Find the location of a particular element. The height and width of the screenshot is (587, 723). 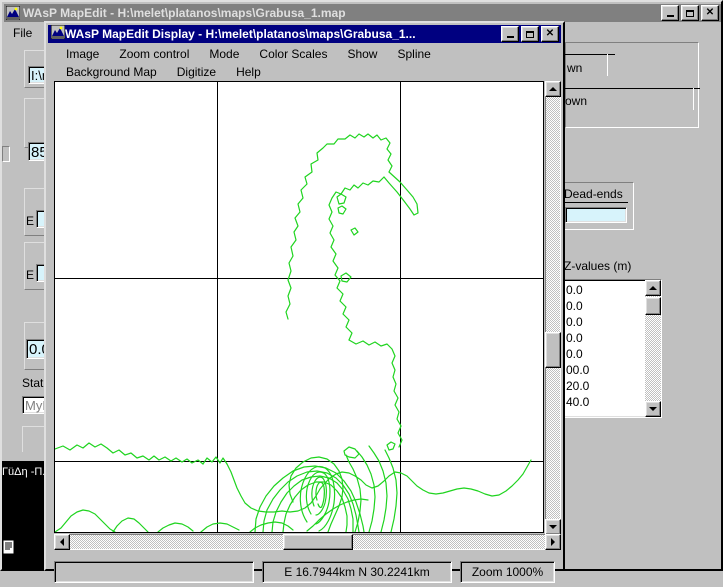

dead-ends-label: Dead-ends is located at coordinates (593, 194).